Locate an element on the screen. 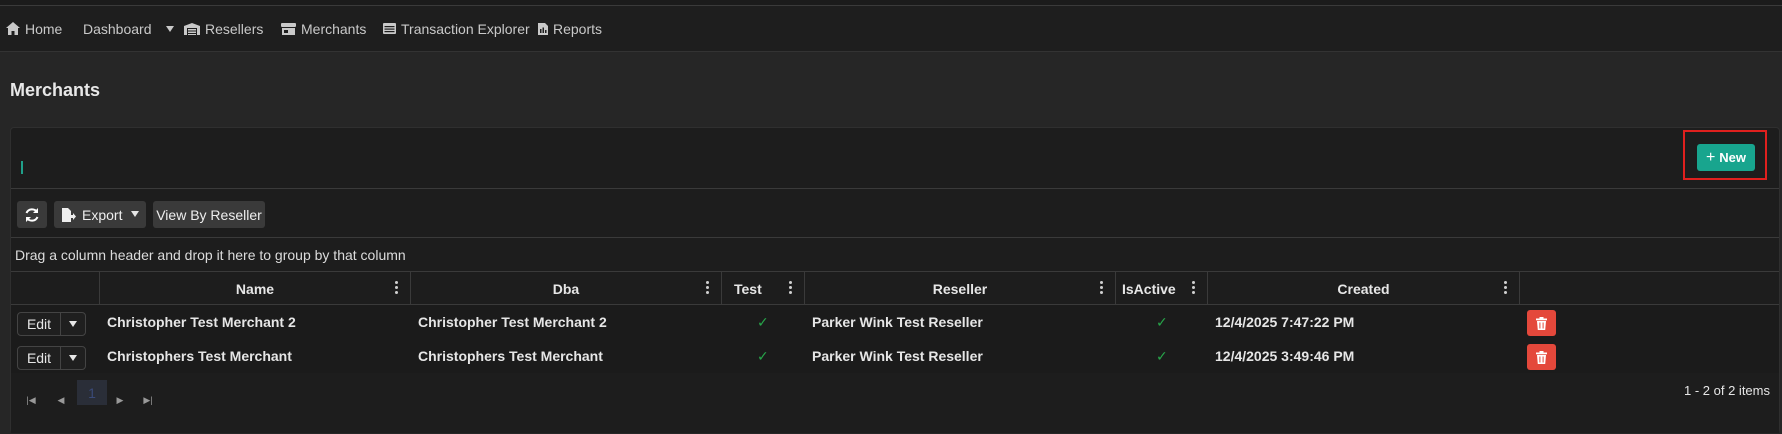 The width and height of the screenshot is (1782, 434). column-header-created: Created is located at coordinates (1363, 288).